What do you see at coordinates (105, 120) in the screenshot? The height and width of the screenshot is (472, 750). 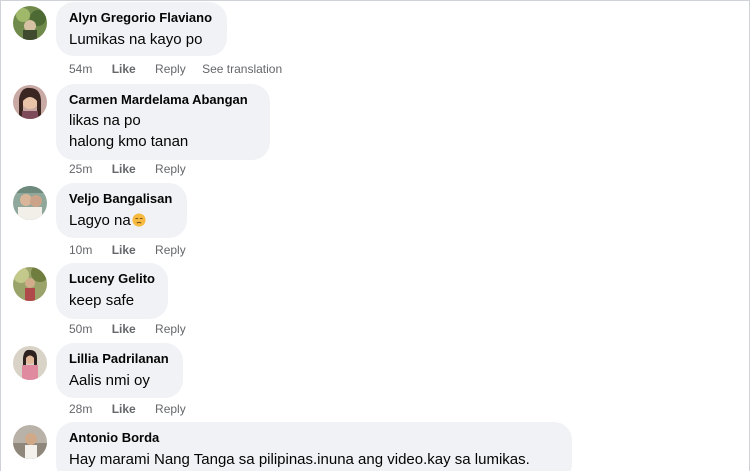 I see `comment-text: likas na po` at bounding box center [105, 120].